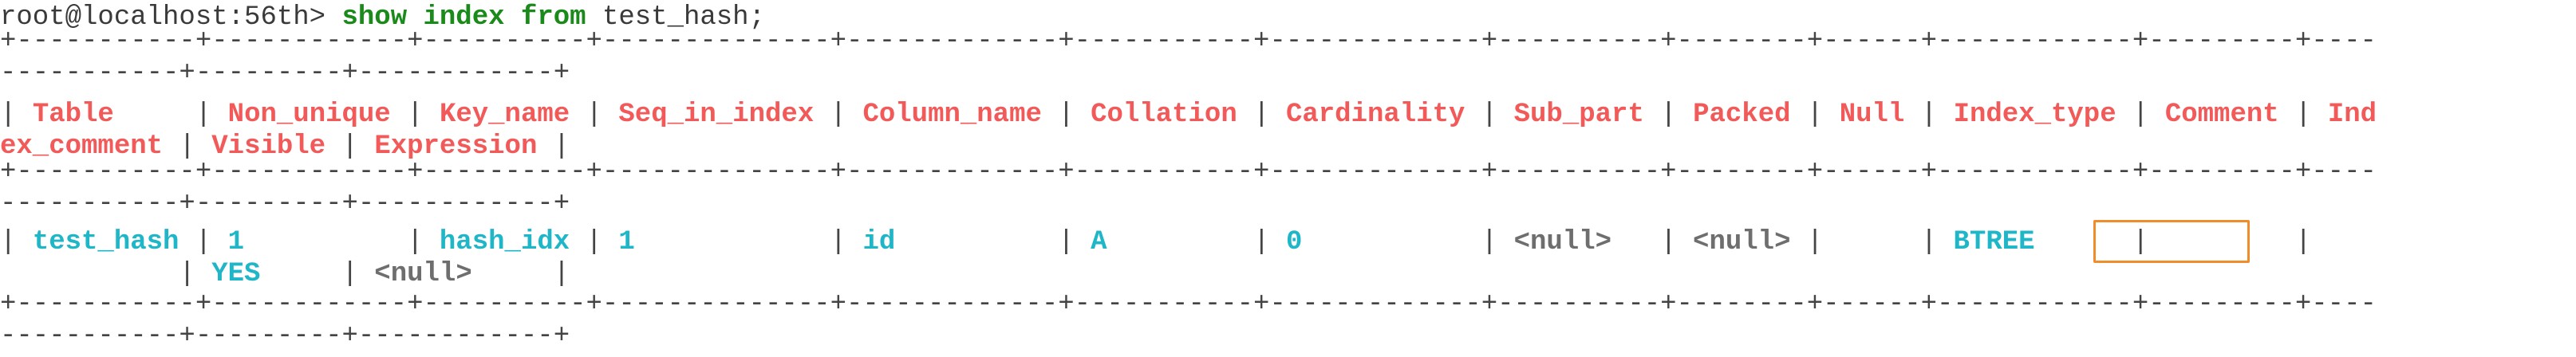 This screenshot has height=357, width=2576. I want to click on header-null: Null, so click(1872, 115).